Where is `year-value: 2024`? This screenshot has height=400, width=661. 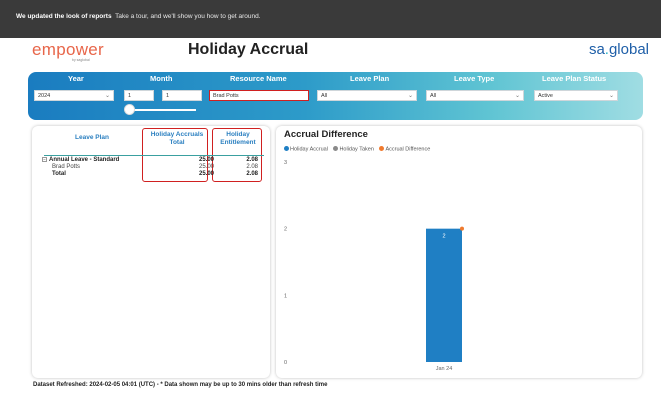
year-value: 2024 is located at coordinates (44, 96).